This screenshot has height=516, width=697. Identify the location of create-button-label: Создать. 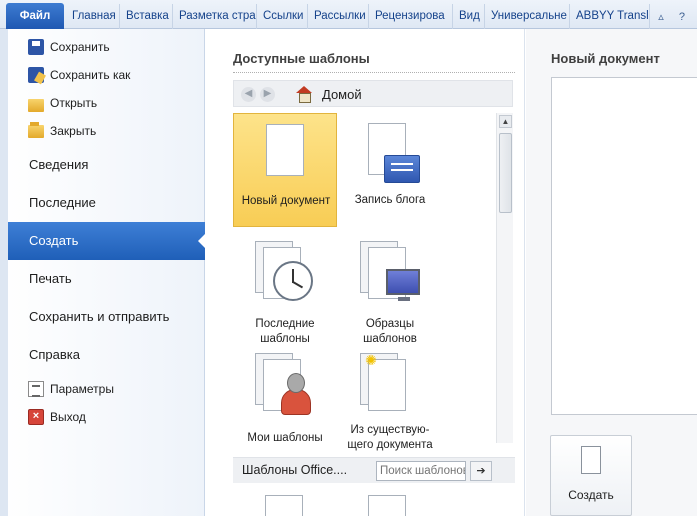
(591, 495).